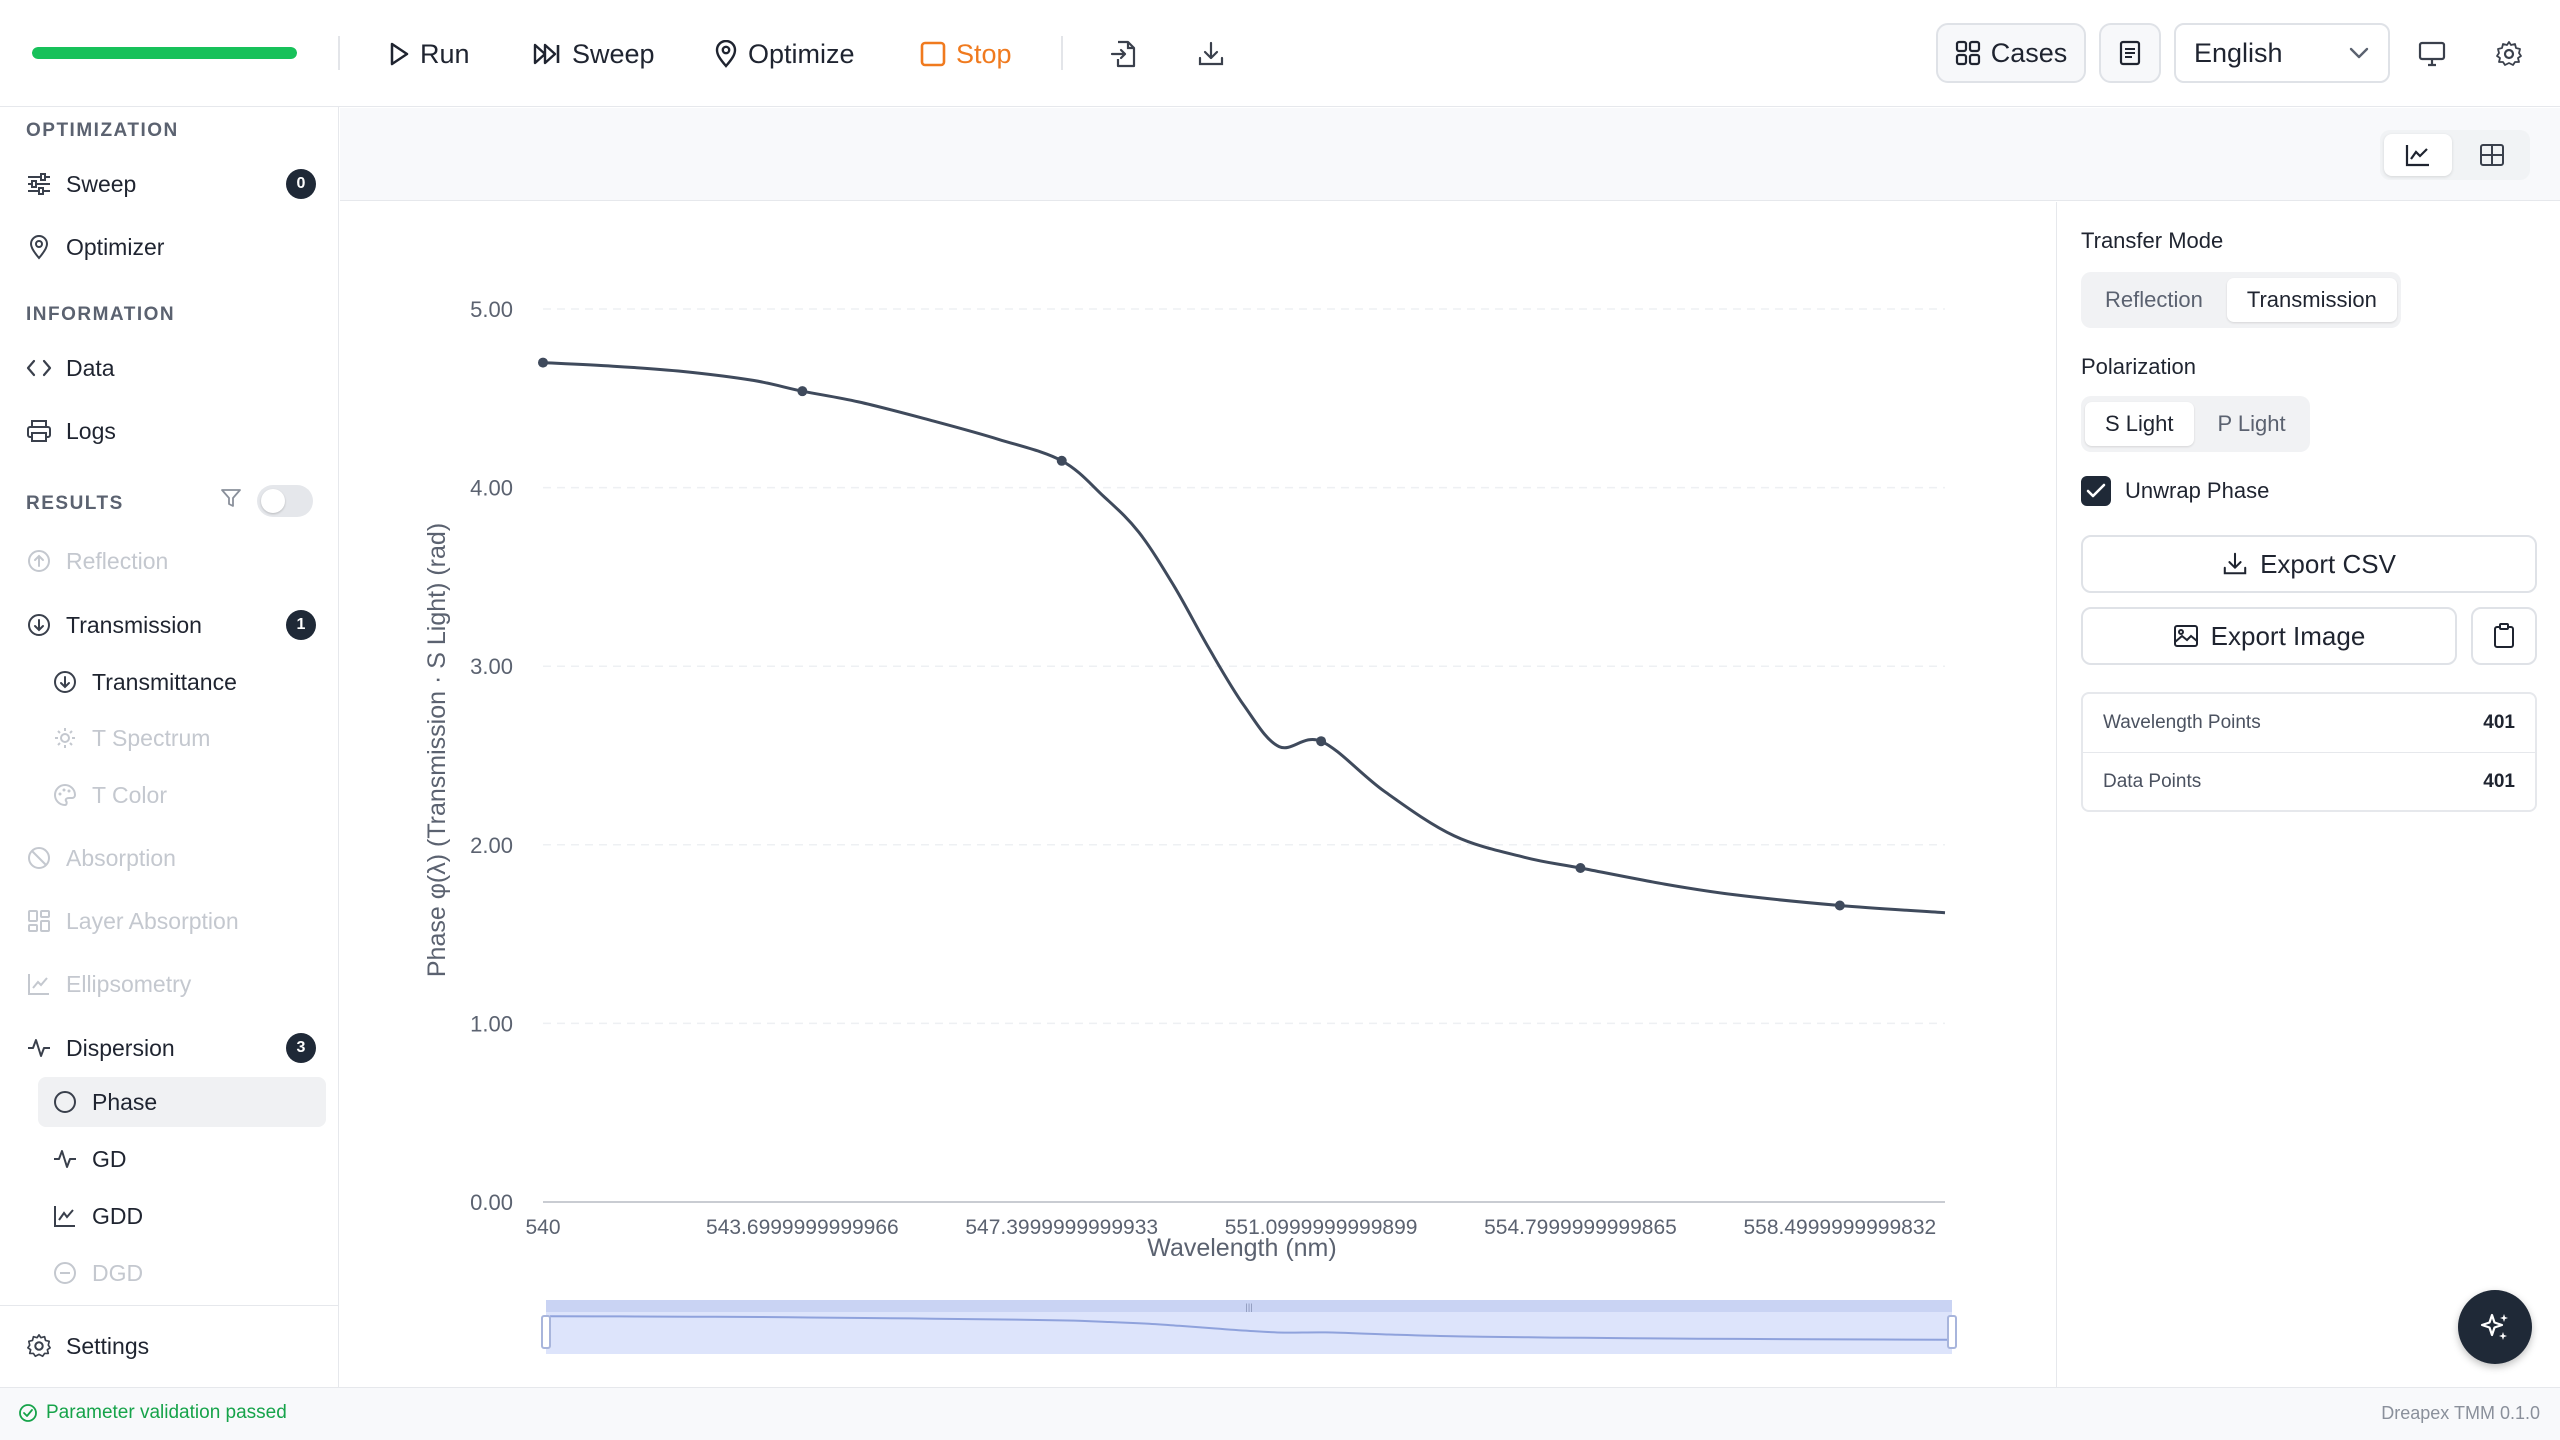 The height and width of the screenshot is (1440, 2560). What do you see at coordinates (2460, 1413) in the screenshot?
I see `app-version: Dreapex TMM 0.1.0` at bounding box center [2460, 1413].